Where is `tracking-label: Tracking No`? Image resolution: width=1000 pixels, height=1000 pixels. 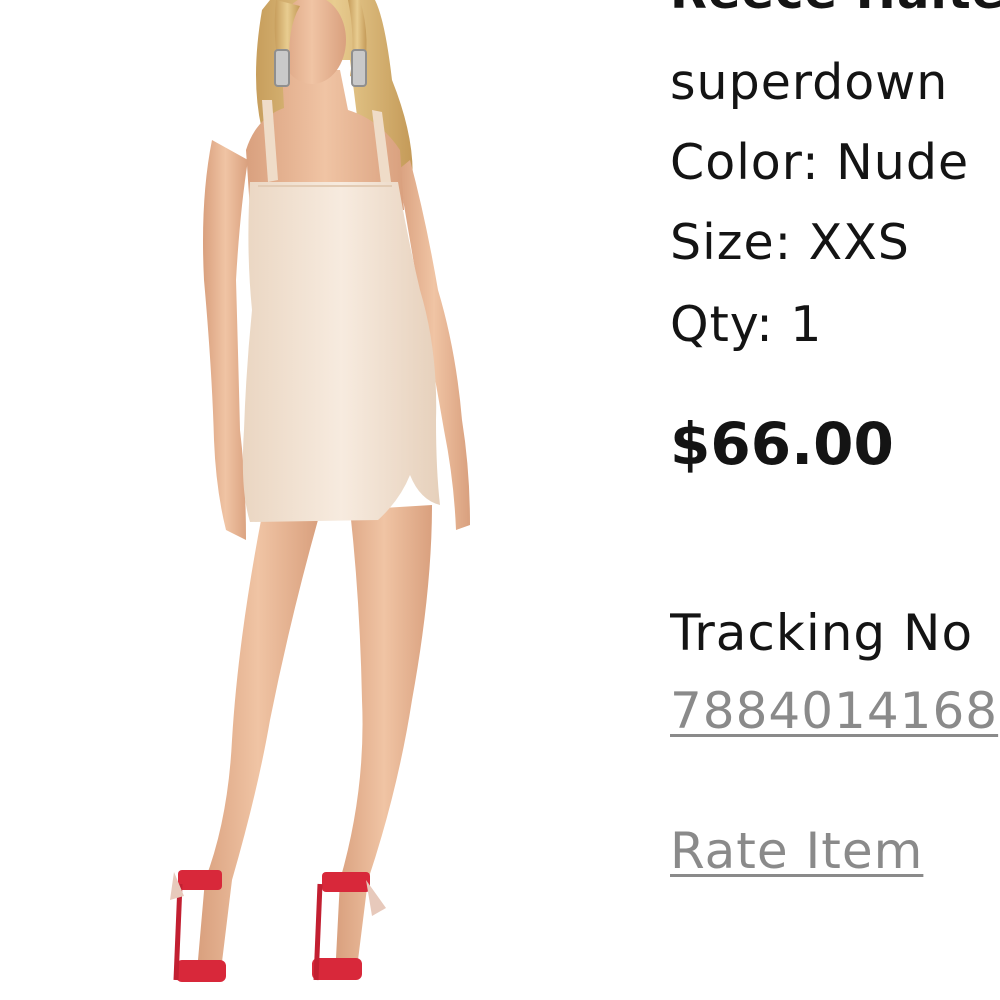 tracking-label: Tracking No is located at coordinates (822, 633).